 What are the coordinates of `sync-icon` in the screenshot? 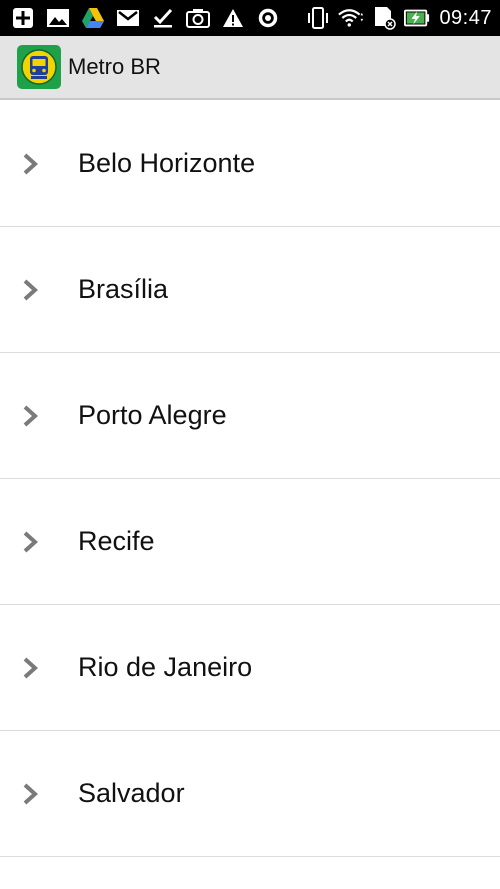 It's located at (268, 18).